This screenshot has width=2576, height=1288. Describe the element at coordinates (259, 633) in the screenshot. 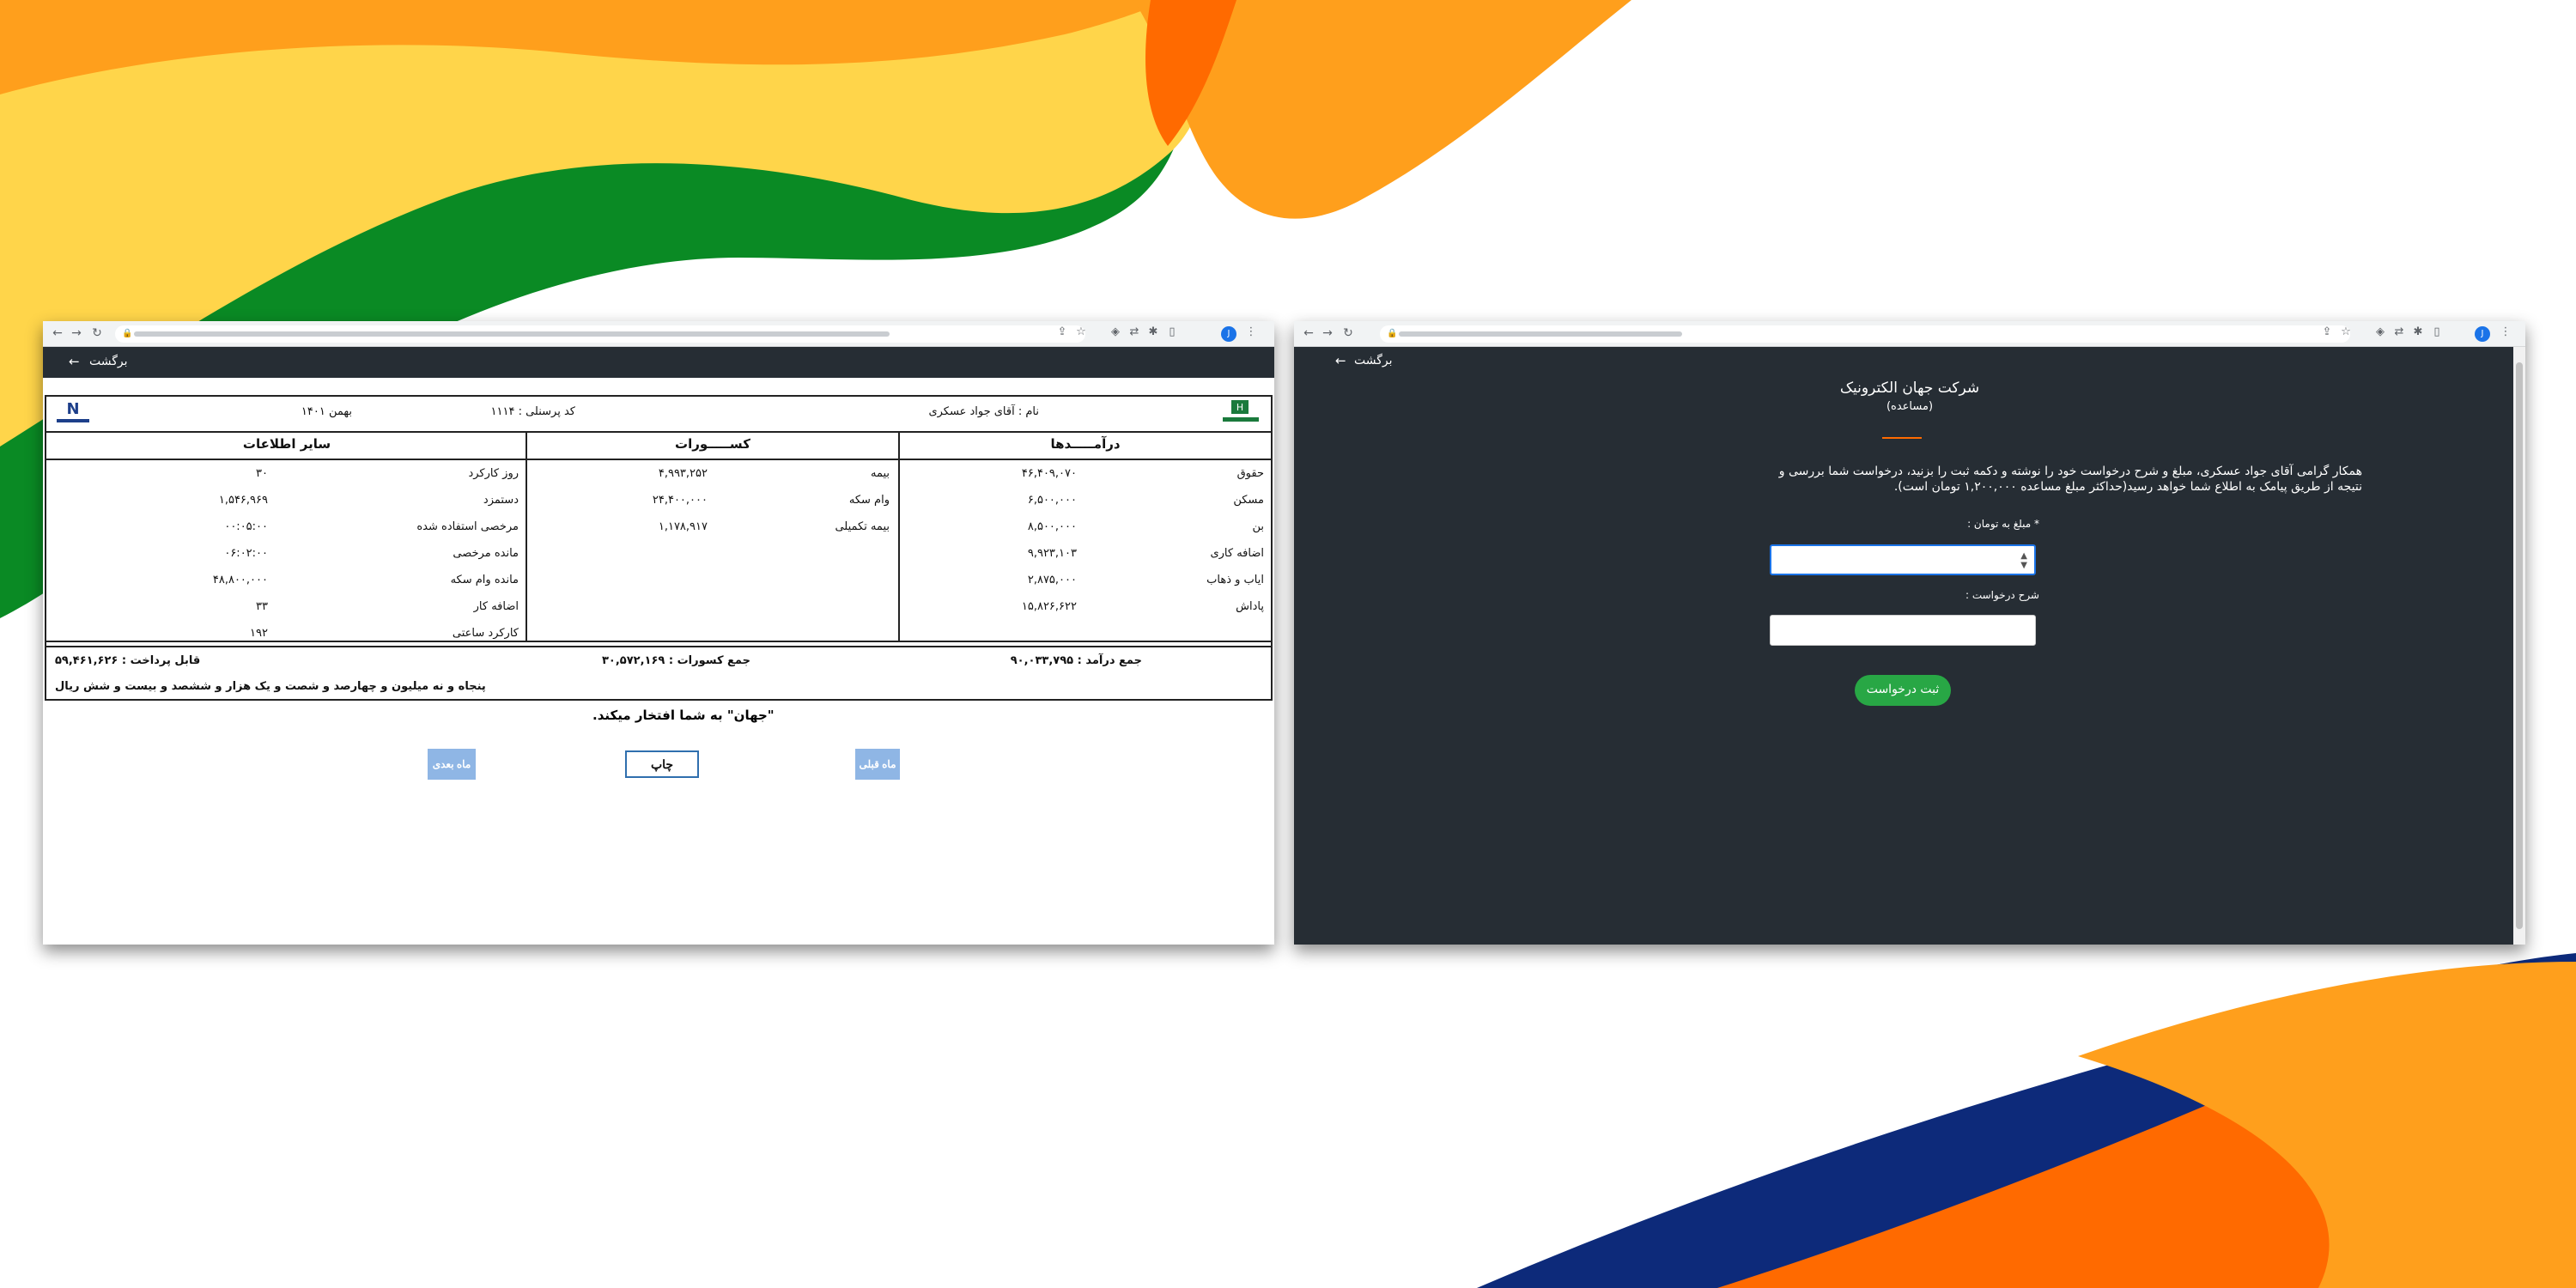

I see `other-value: ۱۹۲` at that location.